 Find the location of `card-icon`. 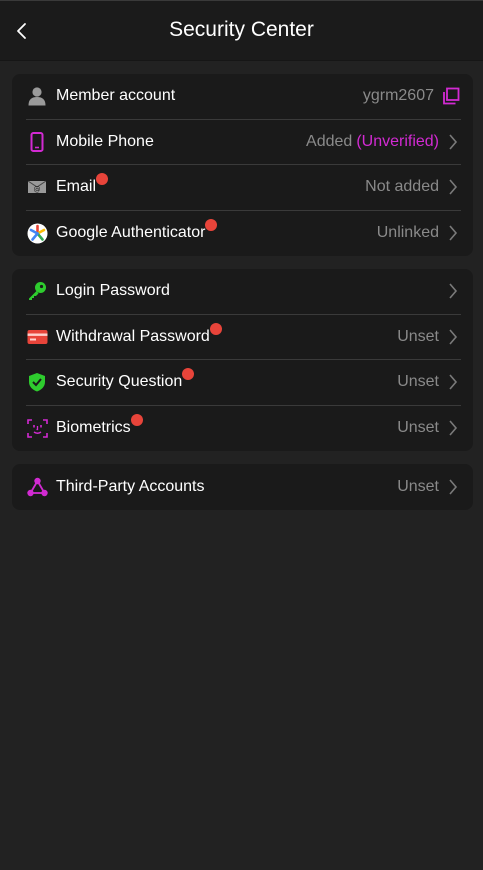

card-icon is located at coordinates (37, 337).